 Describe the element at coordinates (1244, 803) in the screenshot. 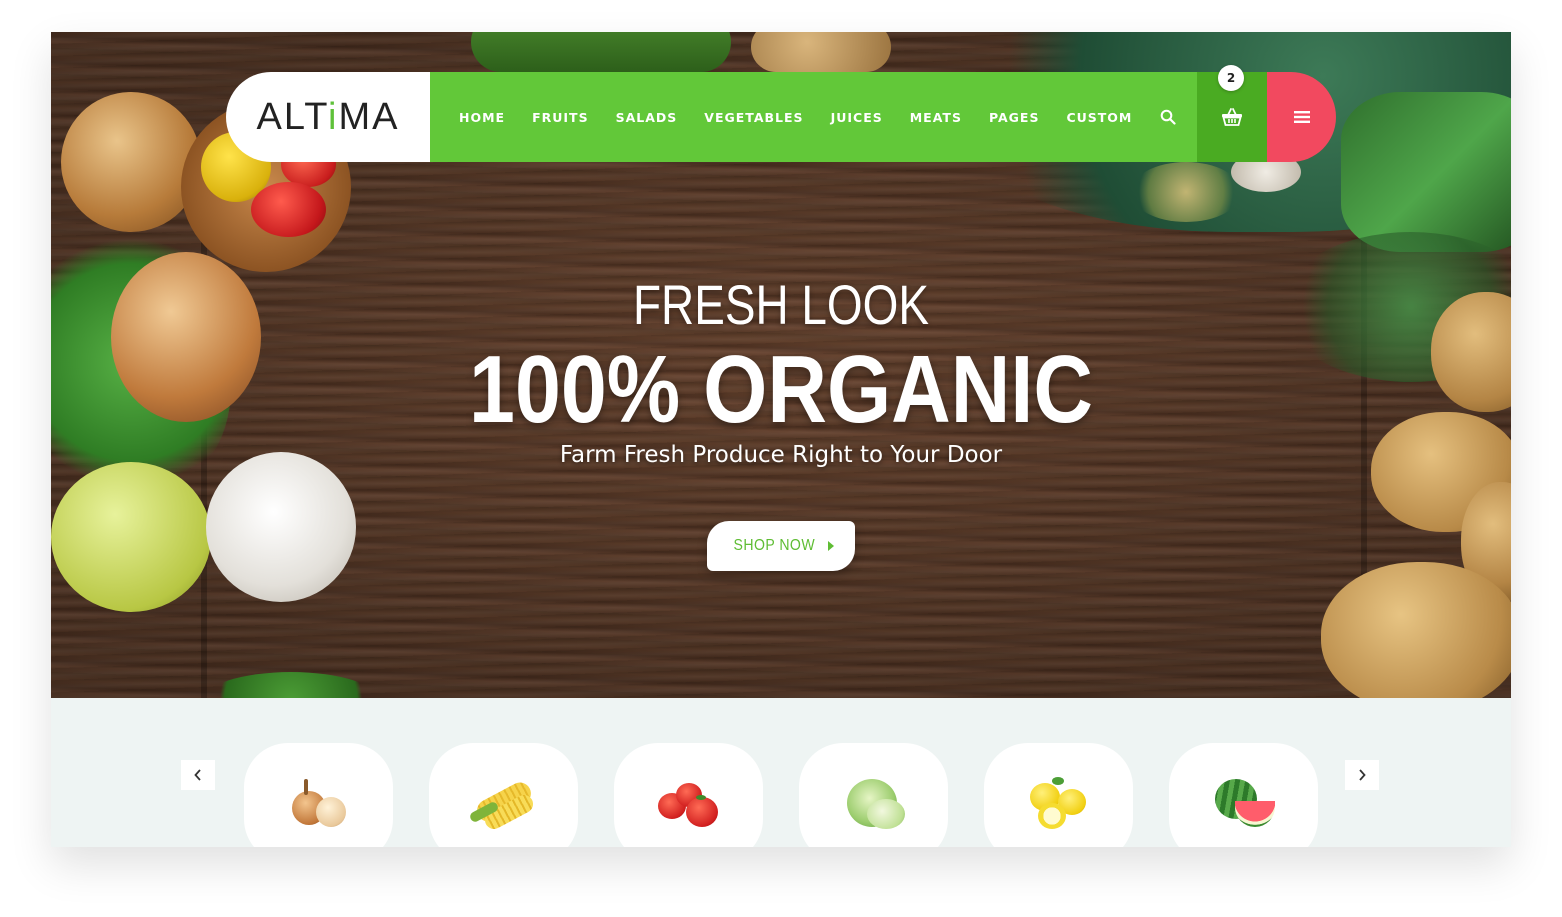

I see `watermelon-icon` at that location.